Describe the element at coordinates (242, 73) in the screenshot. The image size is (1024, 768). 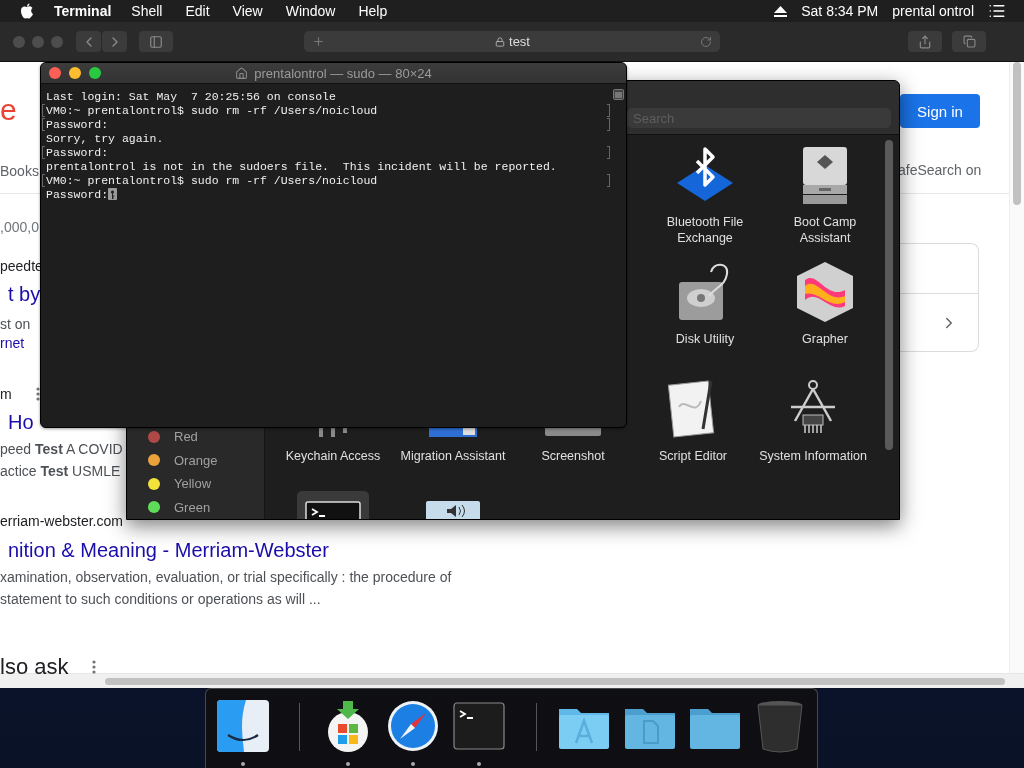
I see `home-icon` at that location.